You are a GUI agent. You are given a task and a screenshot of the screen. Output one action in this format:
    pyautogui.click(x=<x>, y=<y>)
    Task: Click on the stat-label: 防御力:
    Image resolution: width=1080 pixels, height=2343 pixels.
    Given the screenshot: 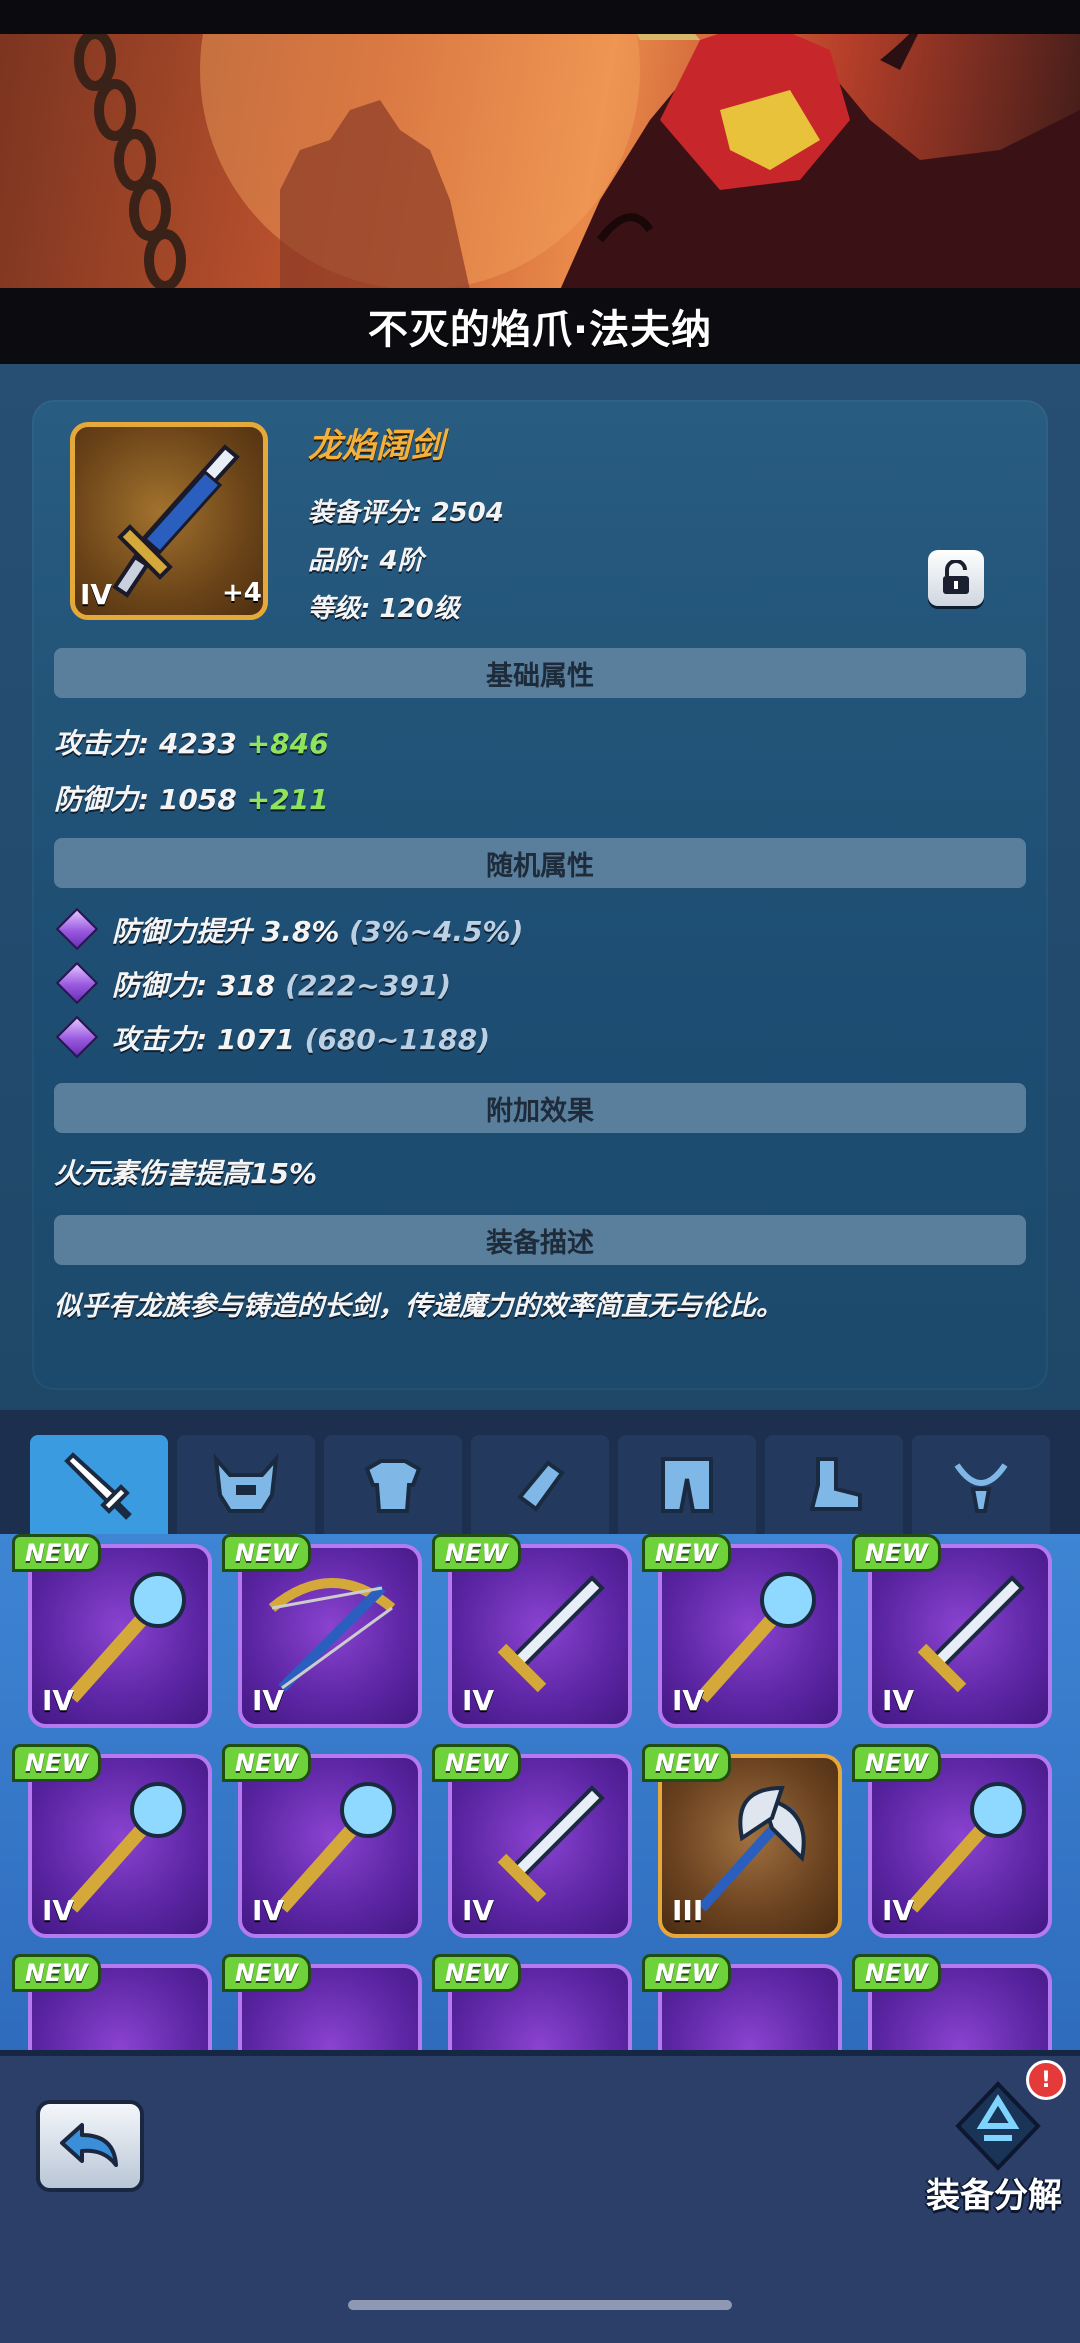 What is the action you would take?
    pyautogui.click(x=102, y=799)
    